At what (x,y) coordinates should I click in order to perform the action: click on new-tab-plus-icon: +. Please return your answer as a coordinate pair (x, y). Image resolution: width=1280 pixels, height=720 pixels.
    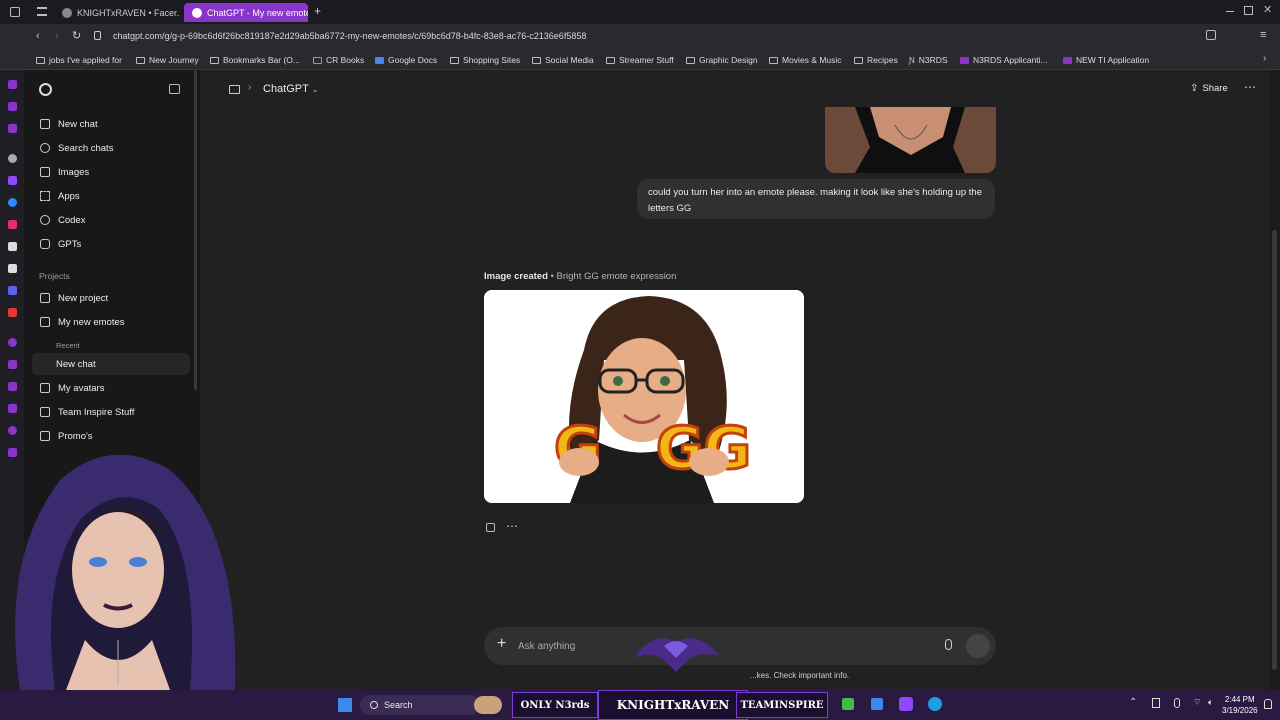
    Looking at the image, I should click on (317, 11).